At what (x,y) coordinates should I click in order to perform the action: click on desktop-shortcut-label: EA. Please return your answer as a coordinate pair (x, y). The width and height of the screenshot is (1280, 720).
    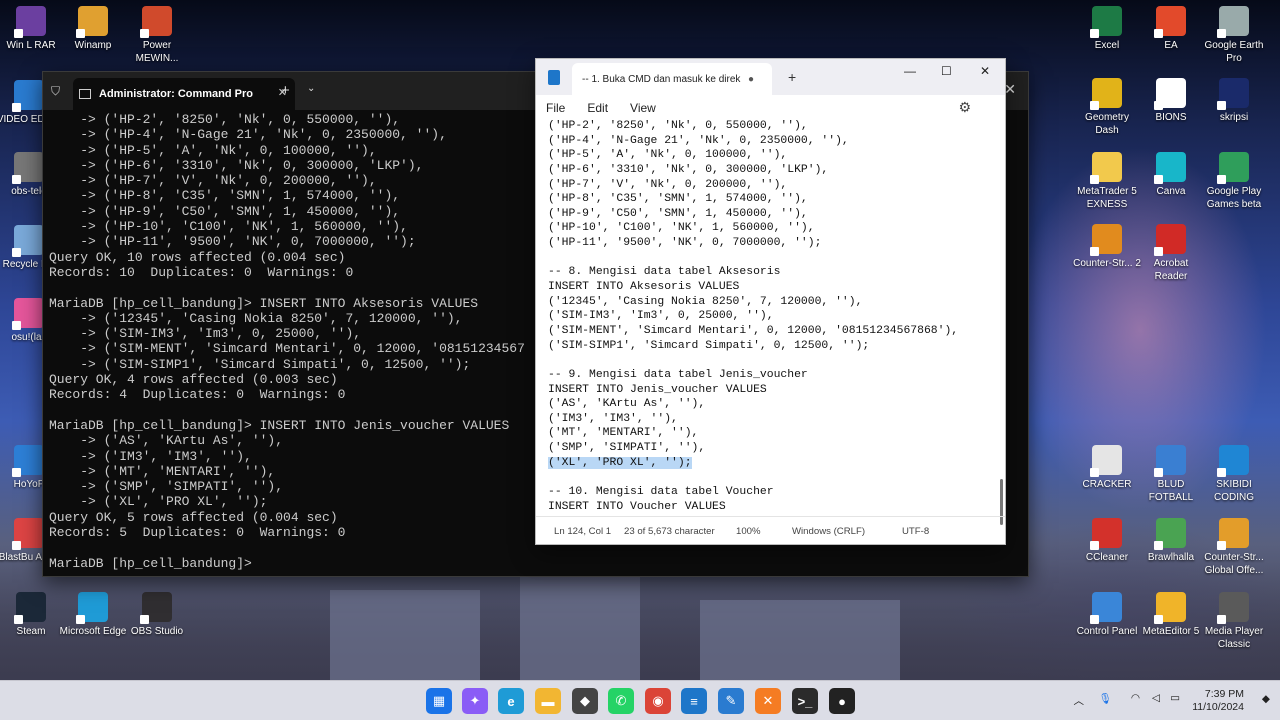
    Looking at the image, I should click on (1171, 45).